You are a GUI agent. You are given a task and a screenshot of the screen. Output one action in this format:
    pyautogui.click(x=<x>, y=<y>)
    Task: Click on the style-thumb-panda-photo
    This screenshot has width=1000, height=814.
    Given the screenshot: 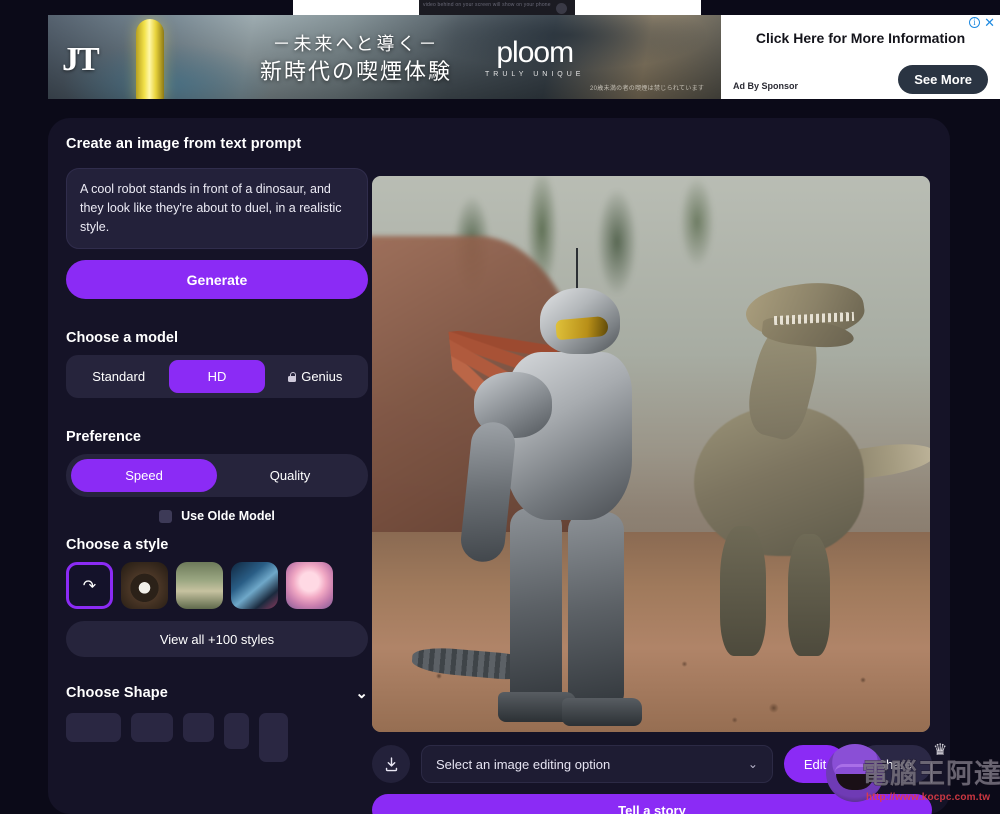 What is the action you would take?
    pyautogui.click(x=144, y=585)
    